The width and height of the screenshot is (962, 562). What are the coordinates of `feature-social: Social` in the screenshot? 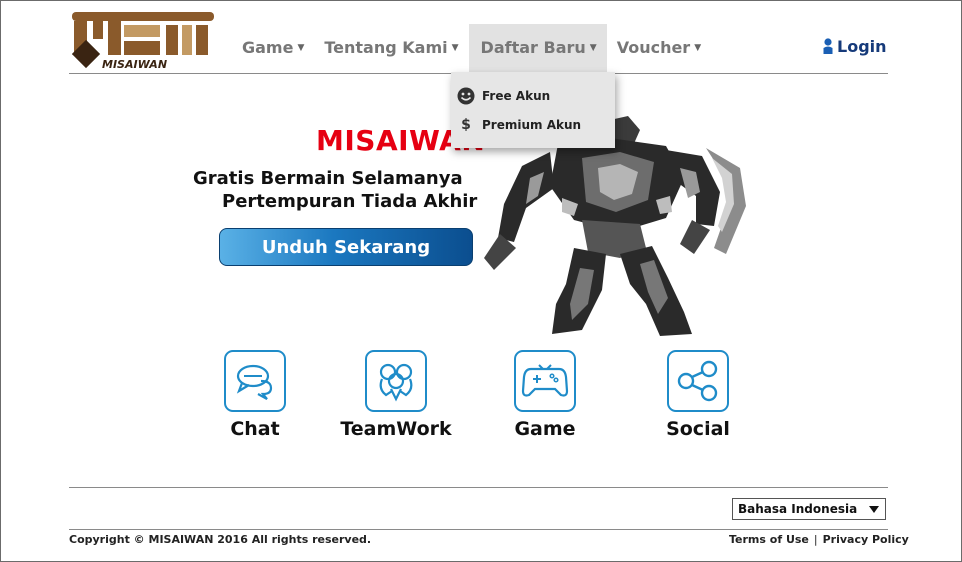 It's located at (698, 395).